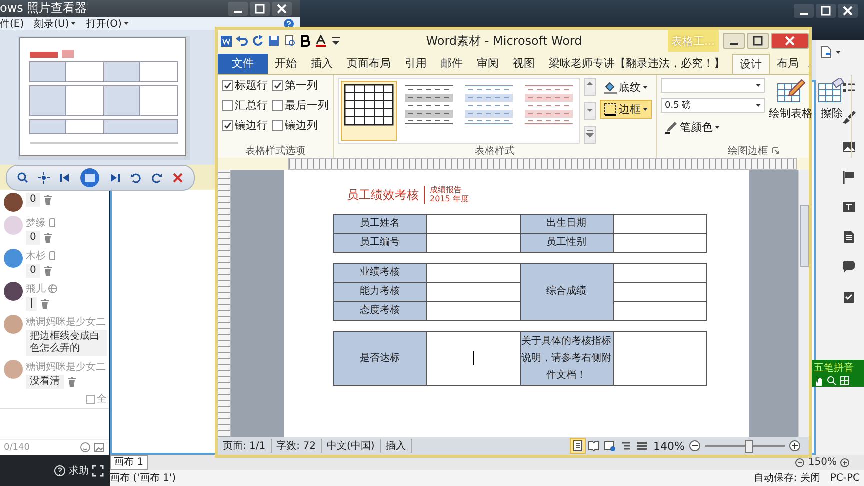  Describe the element at coordinates (822, 462) in the screenshot. I see `zoom-level: 150%` at that location.